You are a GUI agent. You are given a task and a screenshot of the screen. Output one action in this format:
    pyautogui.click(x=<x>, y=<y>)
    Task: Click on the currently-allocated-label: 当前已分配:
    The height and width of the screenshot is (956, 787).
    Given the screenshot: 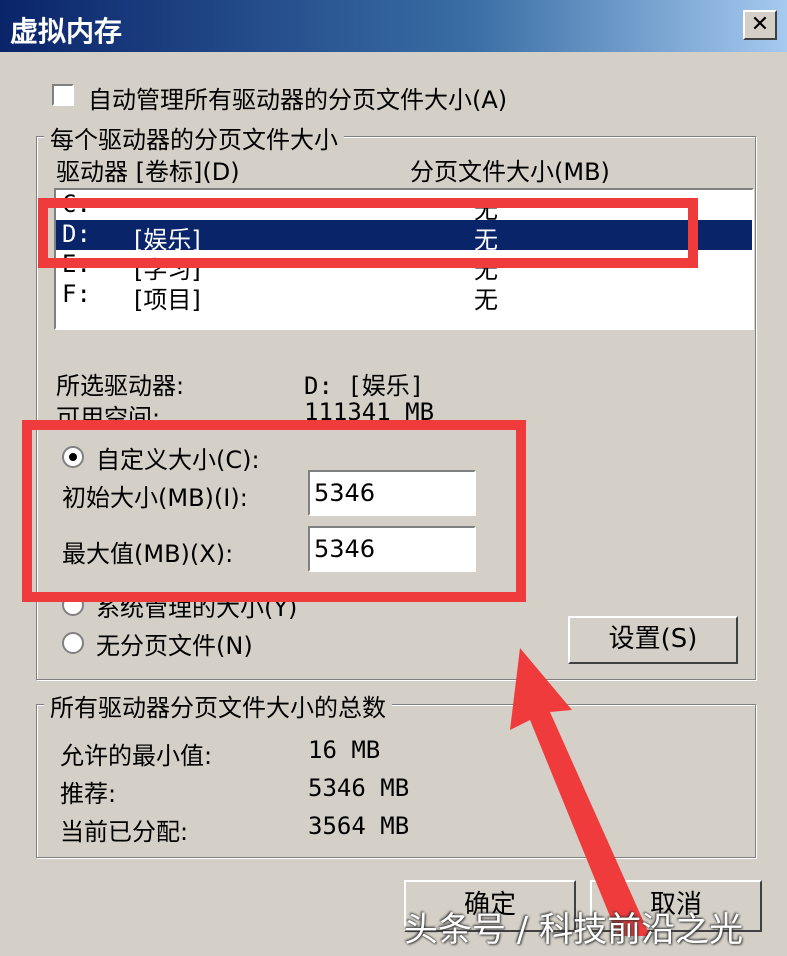 What is the action you would take?
    pyautogui.click(x=124, y=832)
    